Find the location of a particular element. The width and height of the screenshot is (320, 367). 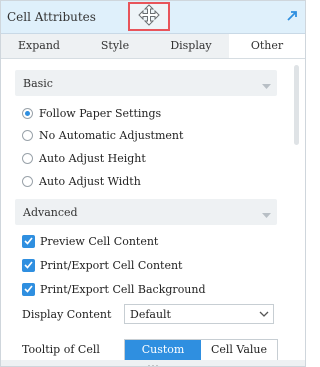

move-handle is located at coordinates (149, 16).